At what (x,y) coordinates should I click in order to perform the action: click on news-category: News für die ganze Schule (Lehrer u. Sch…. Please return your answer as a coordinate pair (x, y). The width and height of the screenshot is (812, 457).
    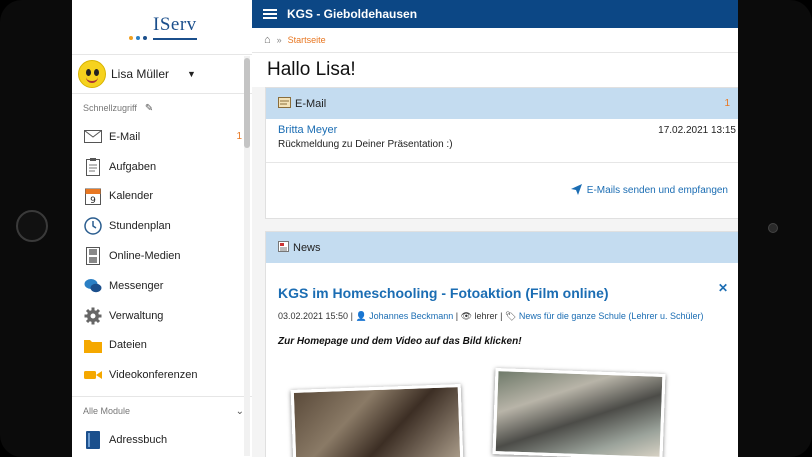
    Looking at the image, I should click on (611, 316).